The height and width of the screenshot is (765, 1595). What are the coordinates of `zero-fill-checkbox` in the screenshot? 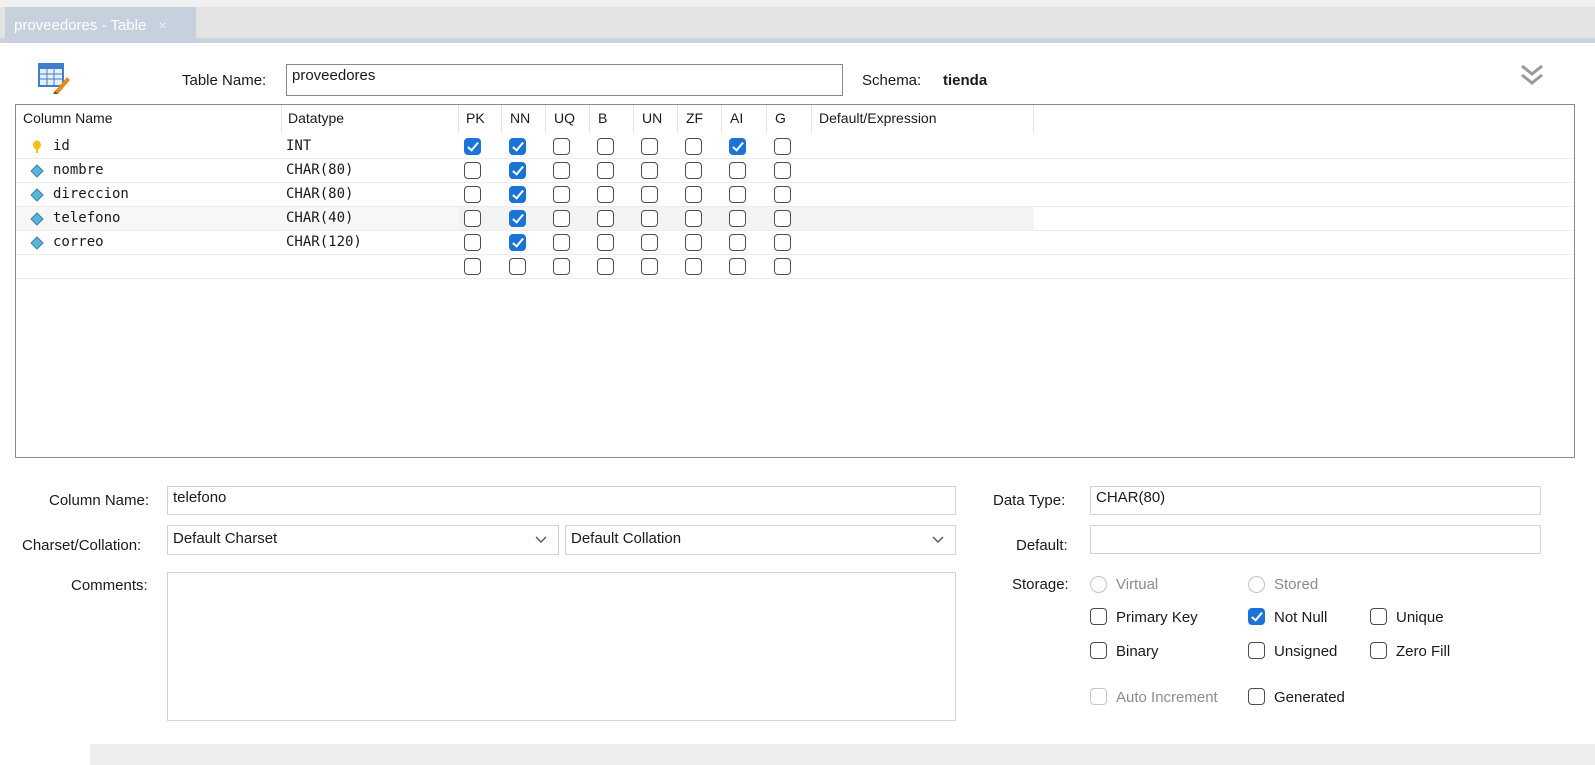 It's located at (1378, 650).